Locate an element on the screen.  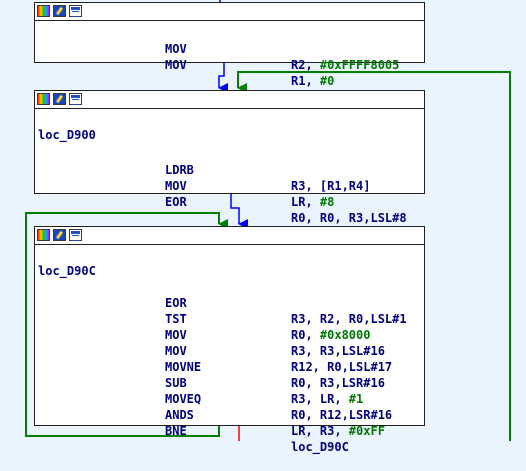
block-label: loc_D90C is located at coordinates (67, 271).